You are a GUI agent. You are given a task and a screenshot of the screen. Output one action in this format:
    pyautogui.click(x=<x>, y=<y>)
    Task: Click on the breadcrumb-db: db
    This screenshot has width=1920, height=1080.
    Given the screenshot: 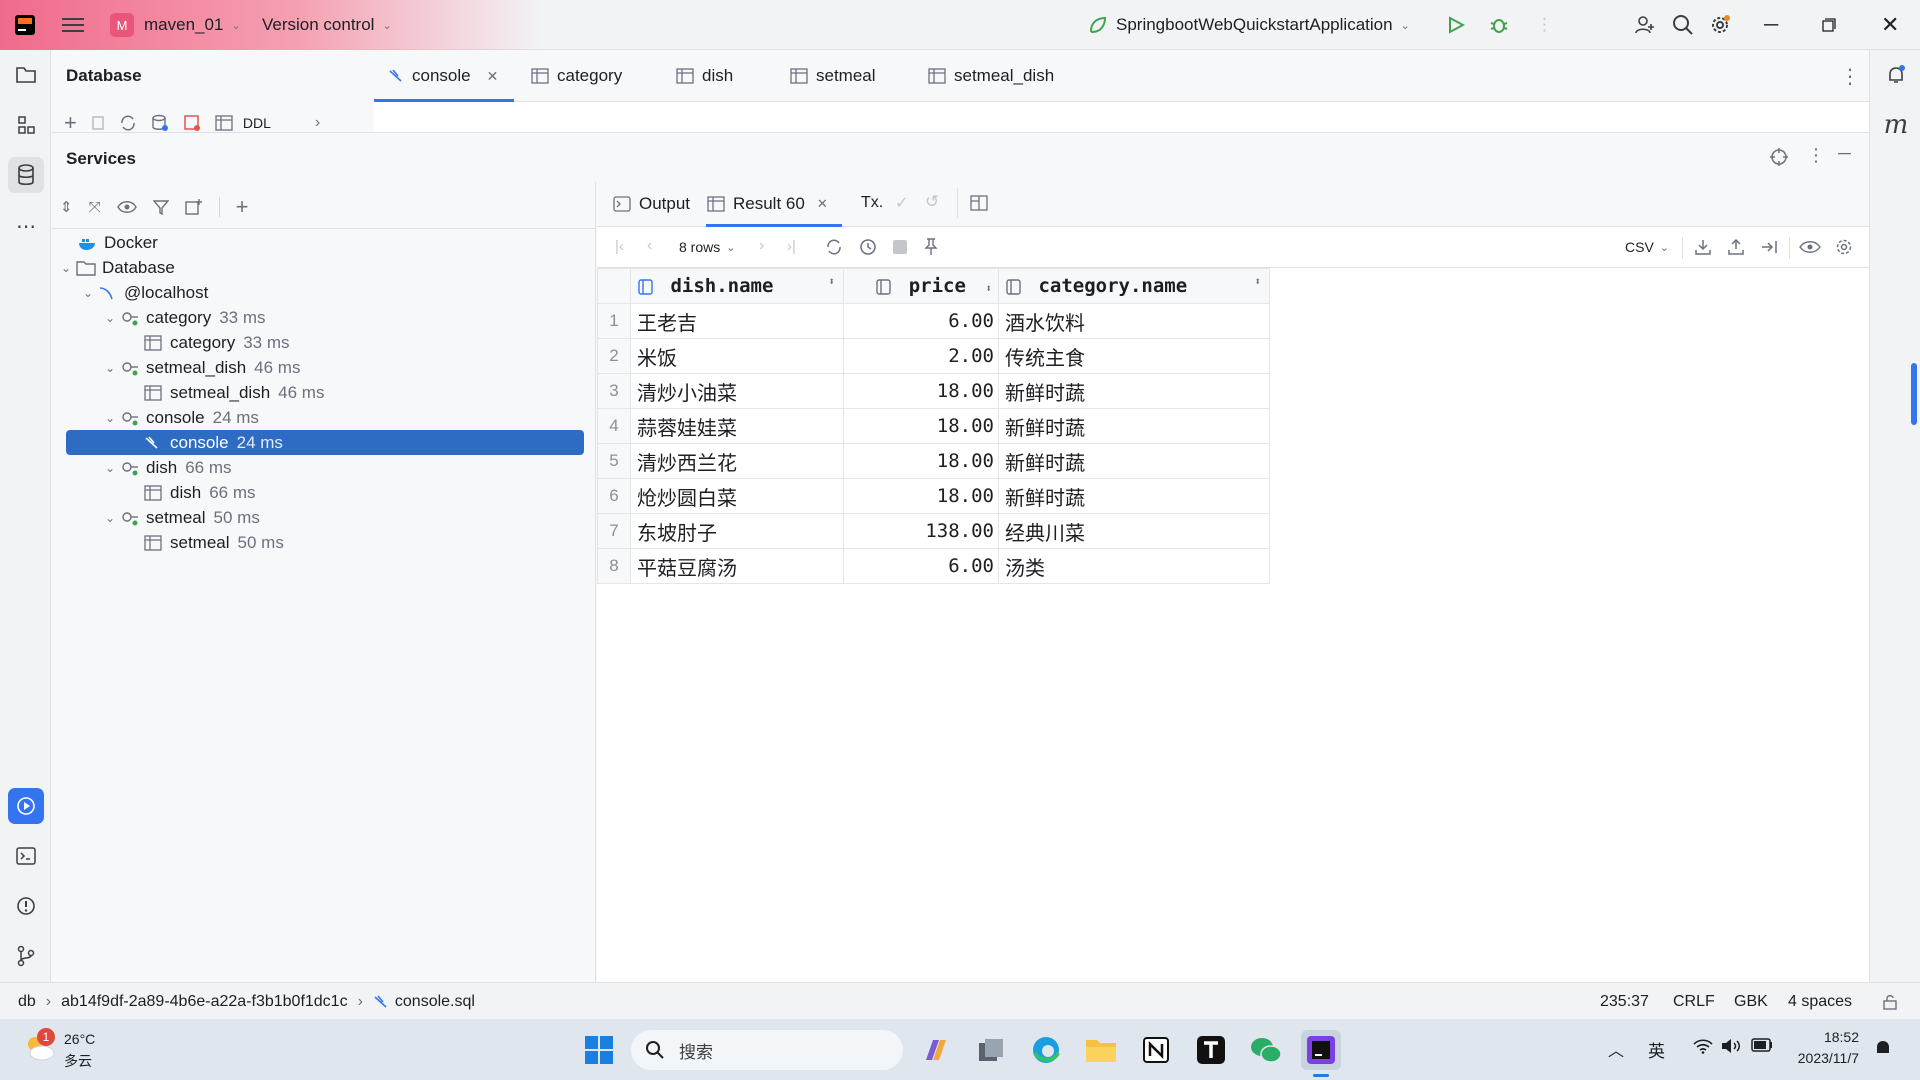 What is the action you would take?
    pyautogui.click(x=27, y=1002)
    